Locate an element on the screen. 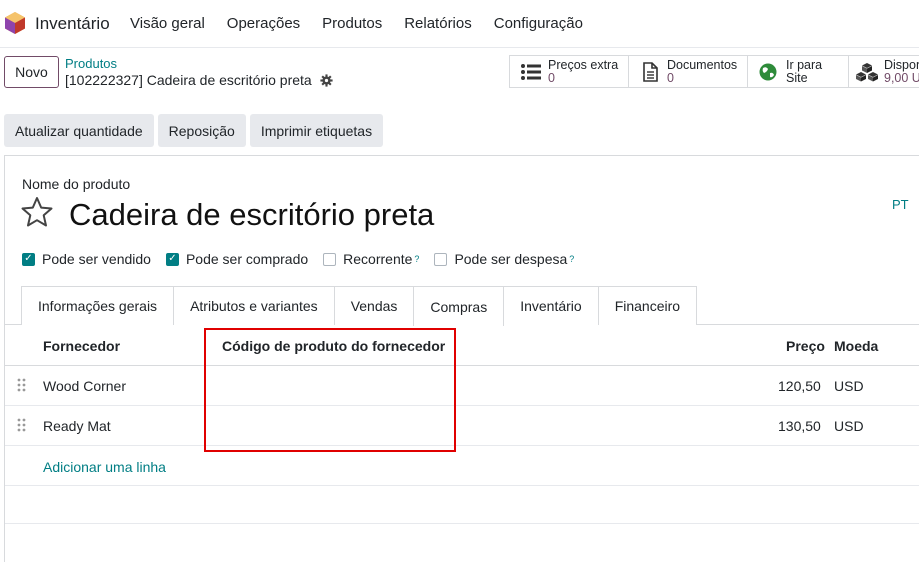 Image resolution: width=919 pixels, height=562 pixels. odoo-app-logo-icon is located at coordinates (15, 23).